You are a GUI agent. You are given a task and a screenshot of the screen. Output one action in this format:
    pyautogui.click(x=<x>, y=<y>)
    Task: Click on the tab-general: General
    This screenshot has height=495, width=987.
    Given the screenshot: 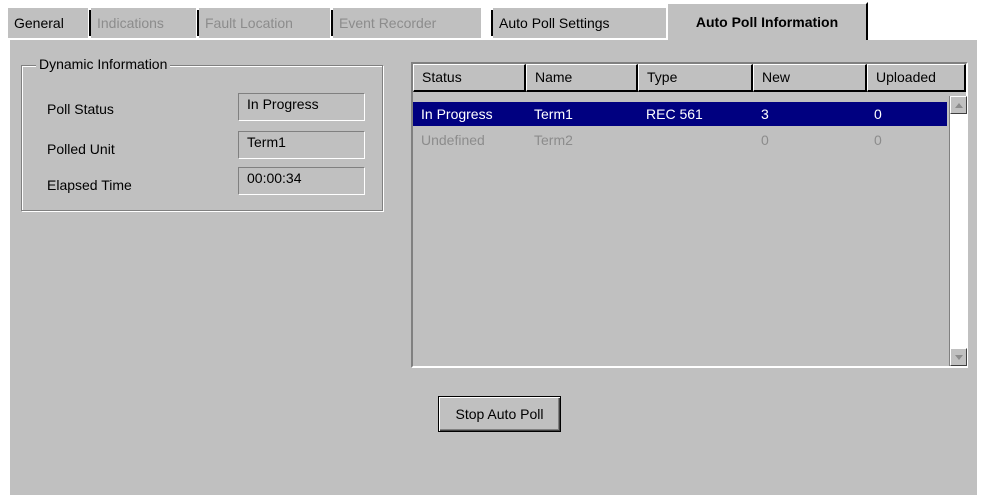 What is the action you would take?
    pyautogui.click(x=48, y=23)
    